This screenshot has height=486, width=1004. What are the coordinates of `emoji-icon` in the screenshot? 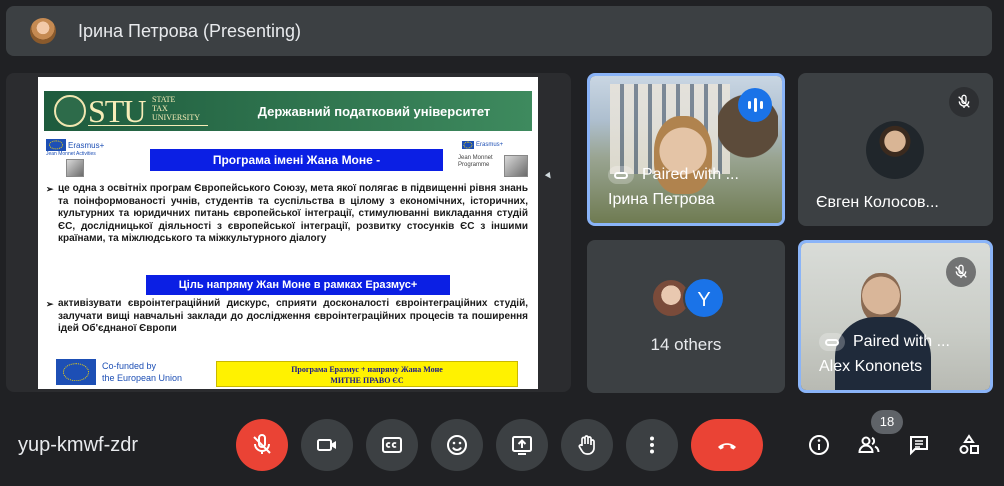 It's located at (457, 445).